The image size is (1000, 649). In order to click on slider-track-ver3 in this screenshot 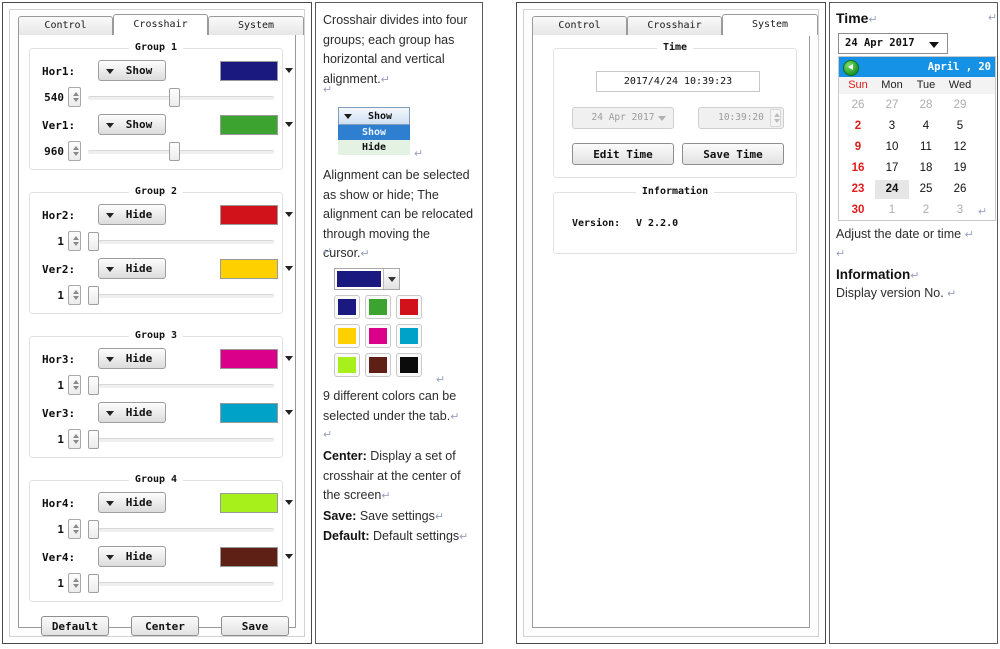, I will do `click(181, 440)`.